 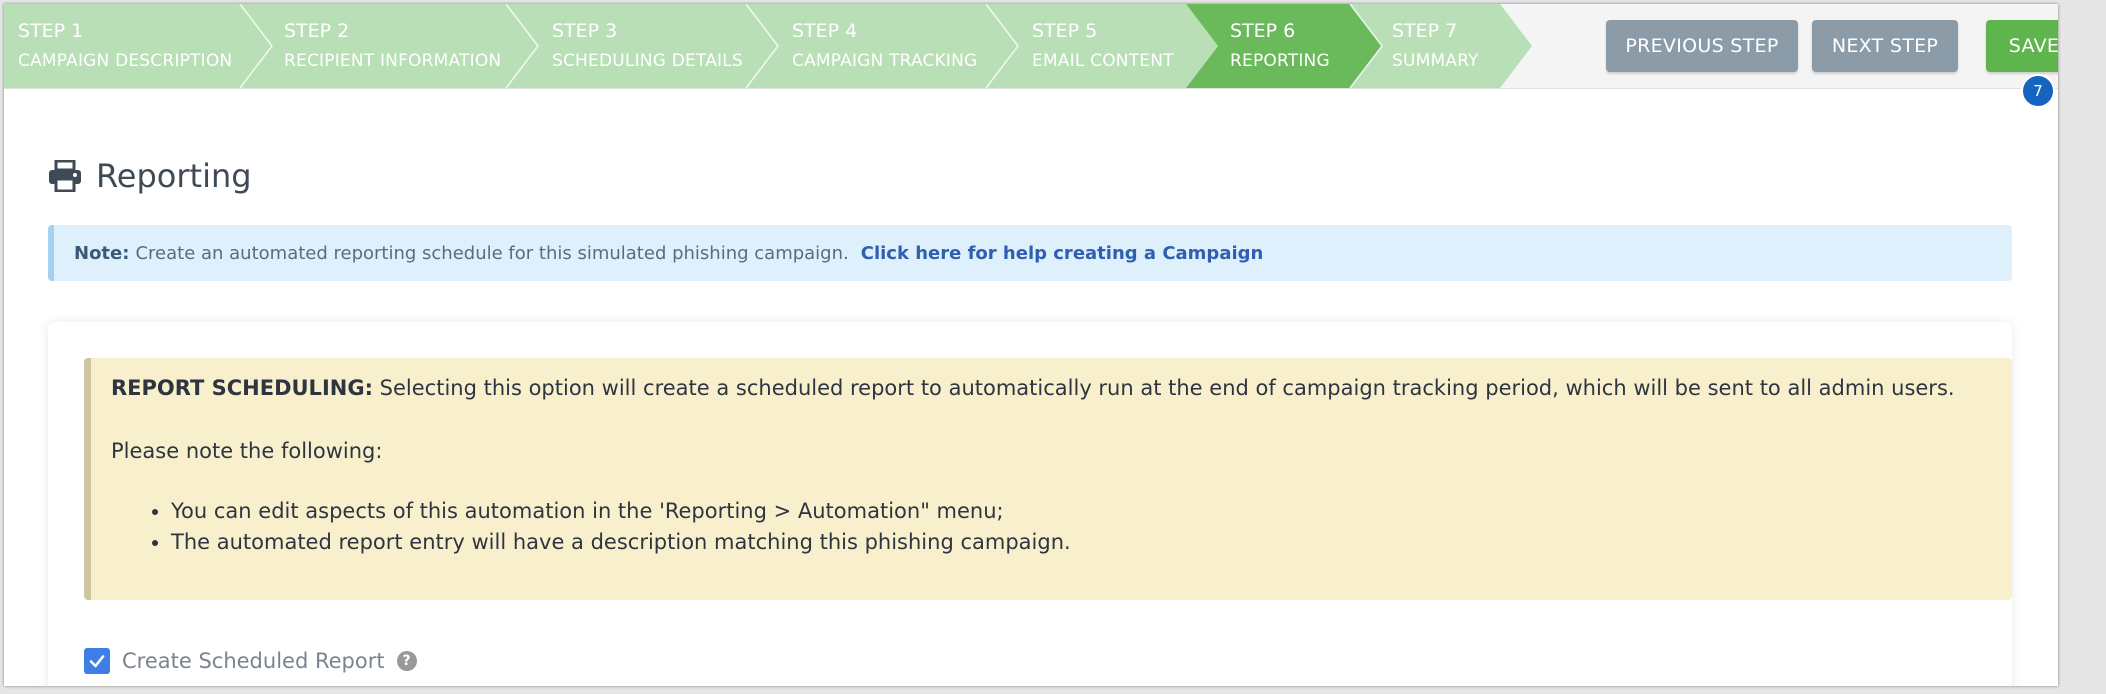 I want to click on step-6-name: REPORTING, so click(x=1280, y=61).